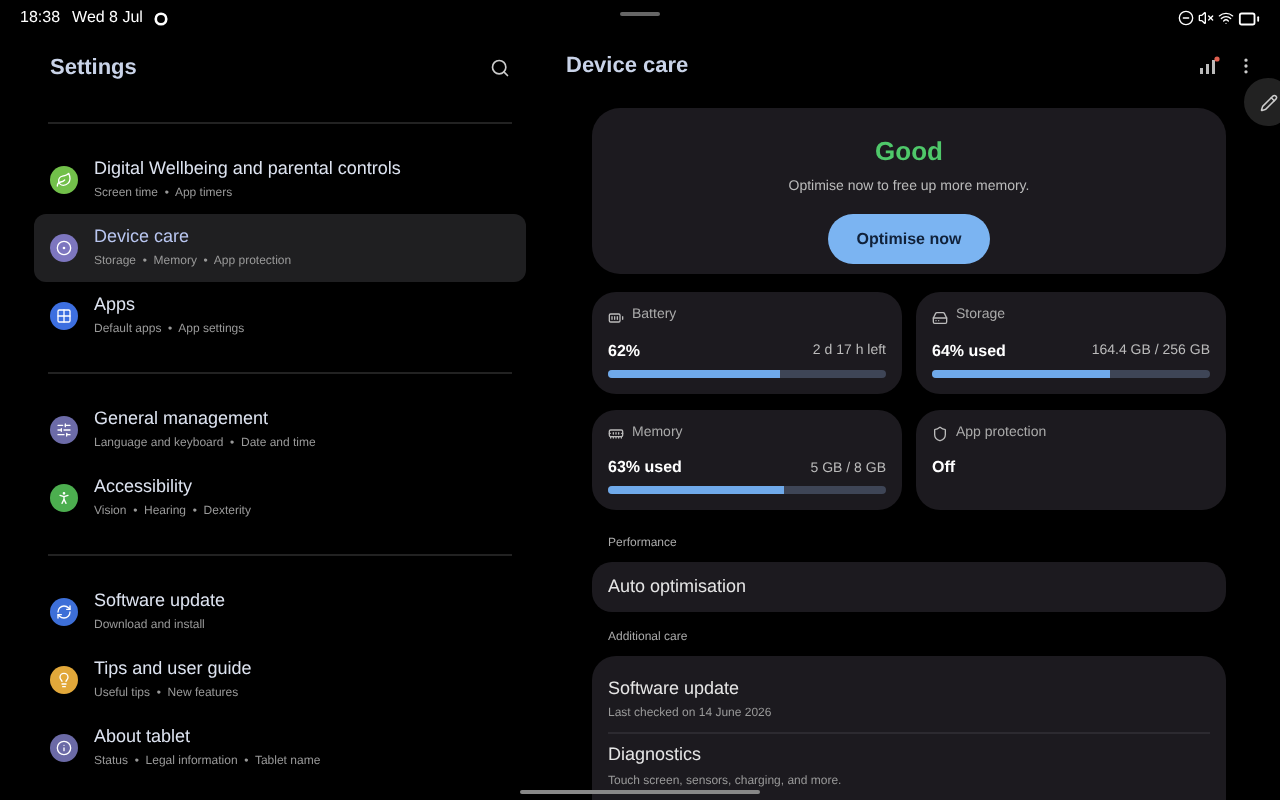 The image size is (1280, 800). What do you see at coordinates (627, 66) in the screenshot?
I see `device-care-title: Device care` at bounding box center [627, 66].